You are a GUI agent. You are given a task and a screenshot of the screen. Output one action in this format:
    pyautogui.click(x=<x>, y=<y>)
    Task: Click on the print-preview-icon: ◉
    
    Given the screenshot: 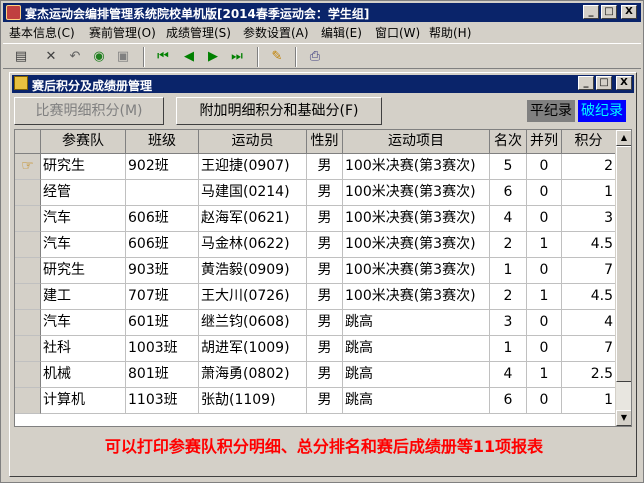 What is the action you would take?
    pyautogui.click(x=99, y=57)
    